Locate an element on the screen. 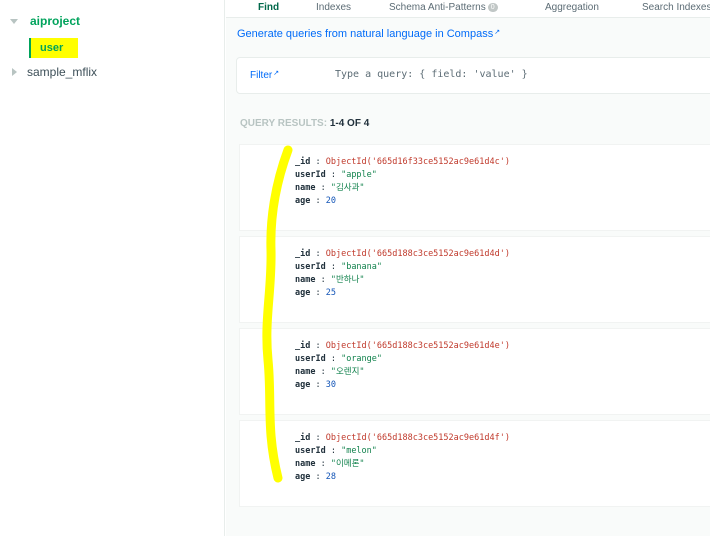 The image size is (710, 536). field-value: 20 is located at coordinates (330, 201).